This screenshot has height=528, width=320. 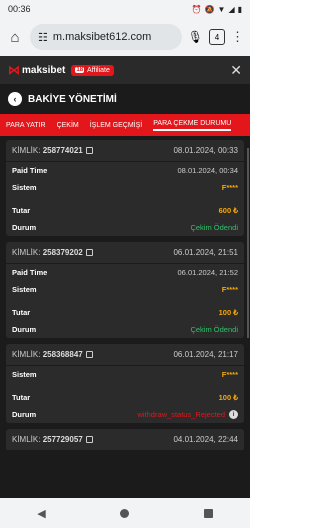 What do you see at coordinates (236, 70) in the screenshot?
I see `close-icon: ✕` at bounding box center [236, 70].